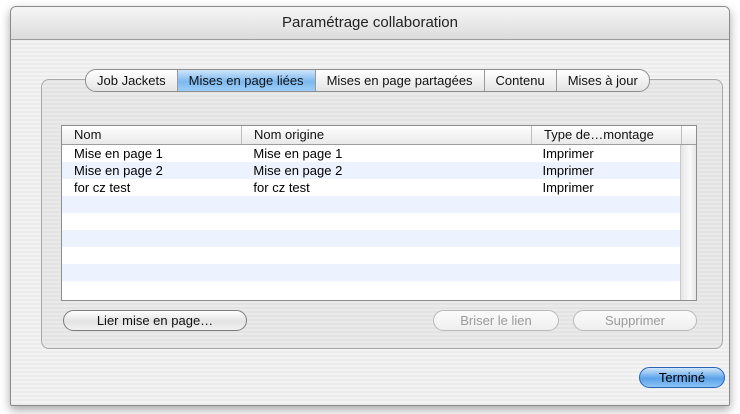 The width and height of the screenshot is (740, 414). I want to click on cell-origin-name: Mise en page 1, so click(298, 153).